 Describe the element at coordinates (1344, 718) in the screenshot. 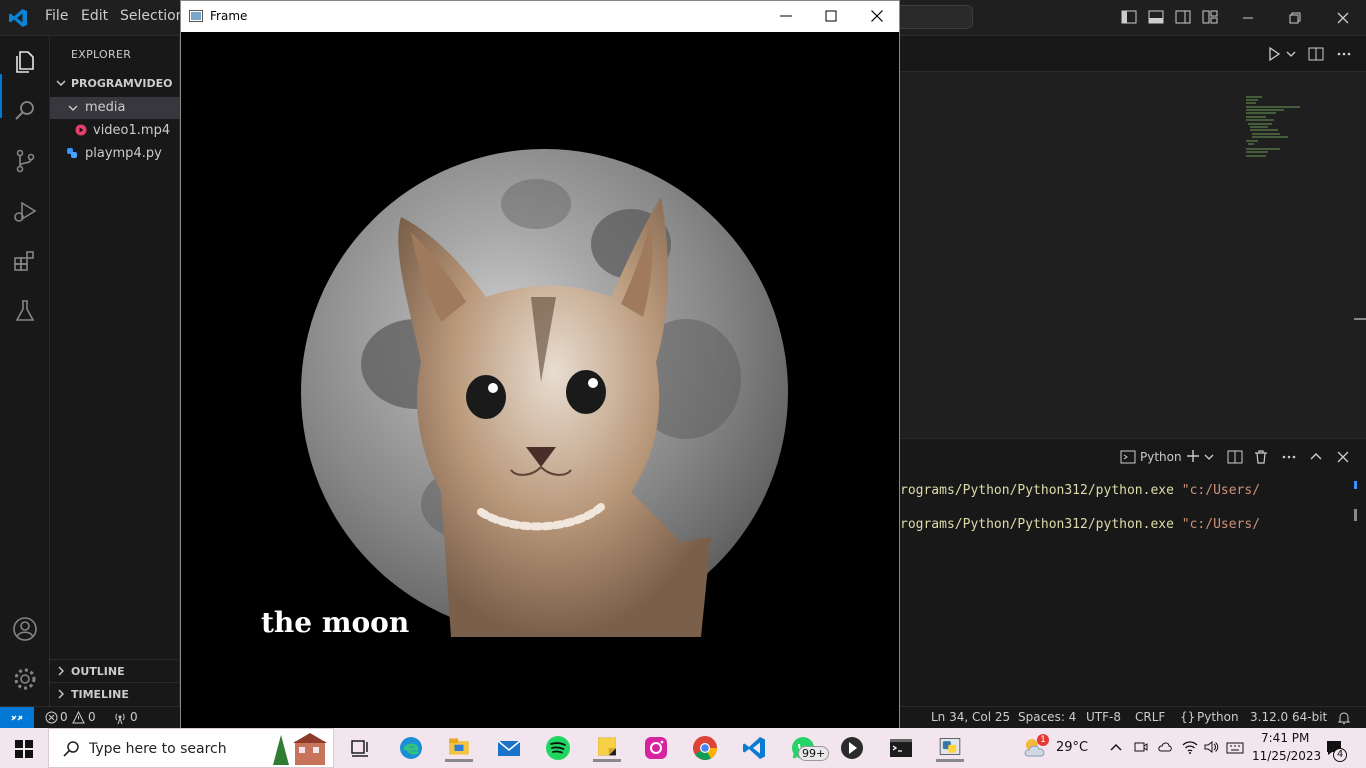

I see `notifications-bell-icon` at that location.